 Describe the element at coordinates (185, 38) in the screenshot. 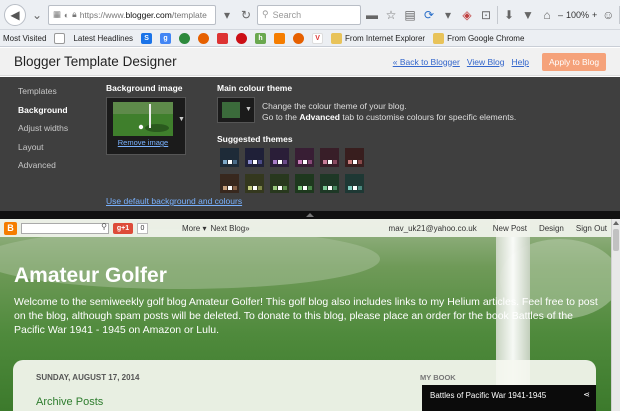

I see `bookmark-chrome` at that location.